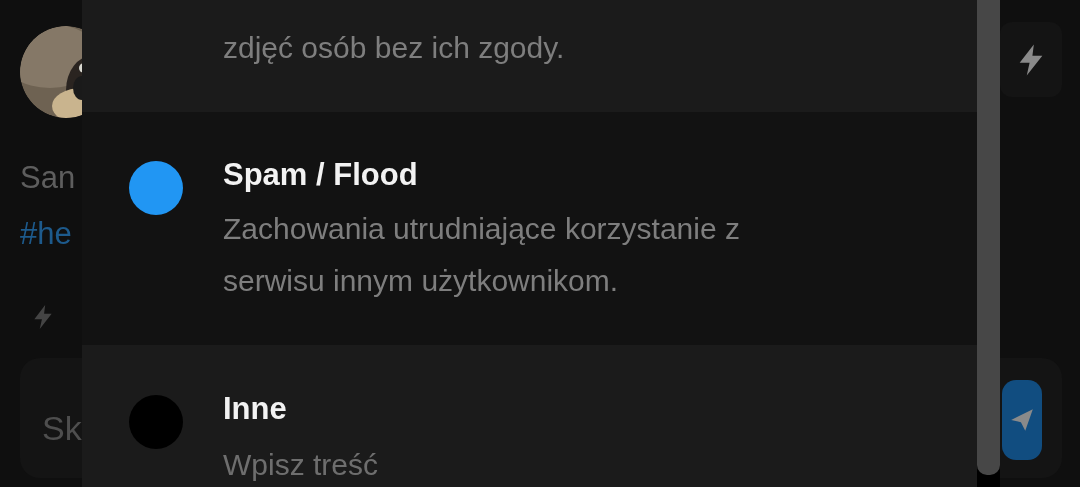 The image size is (1080, 487). What do you see at coordinates (523, 465) in the screenshot?
I see `text-field: Wpisz treść` at bounding box center [523, 465].